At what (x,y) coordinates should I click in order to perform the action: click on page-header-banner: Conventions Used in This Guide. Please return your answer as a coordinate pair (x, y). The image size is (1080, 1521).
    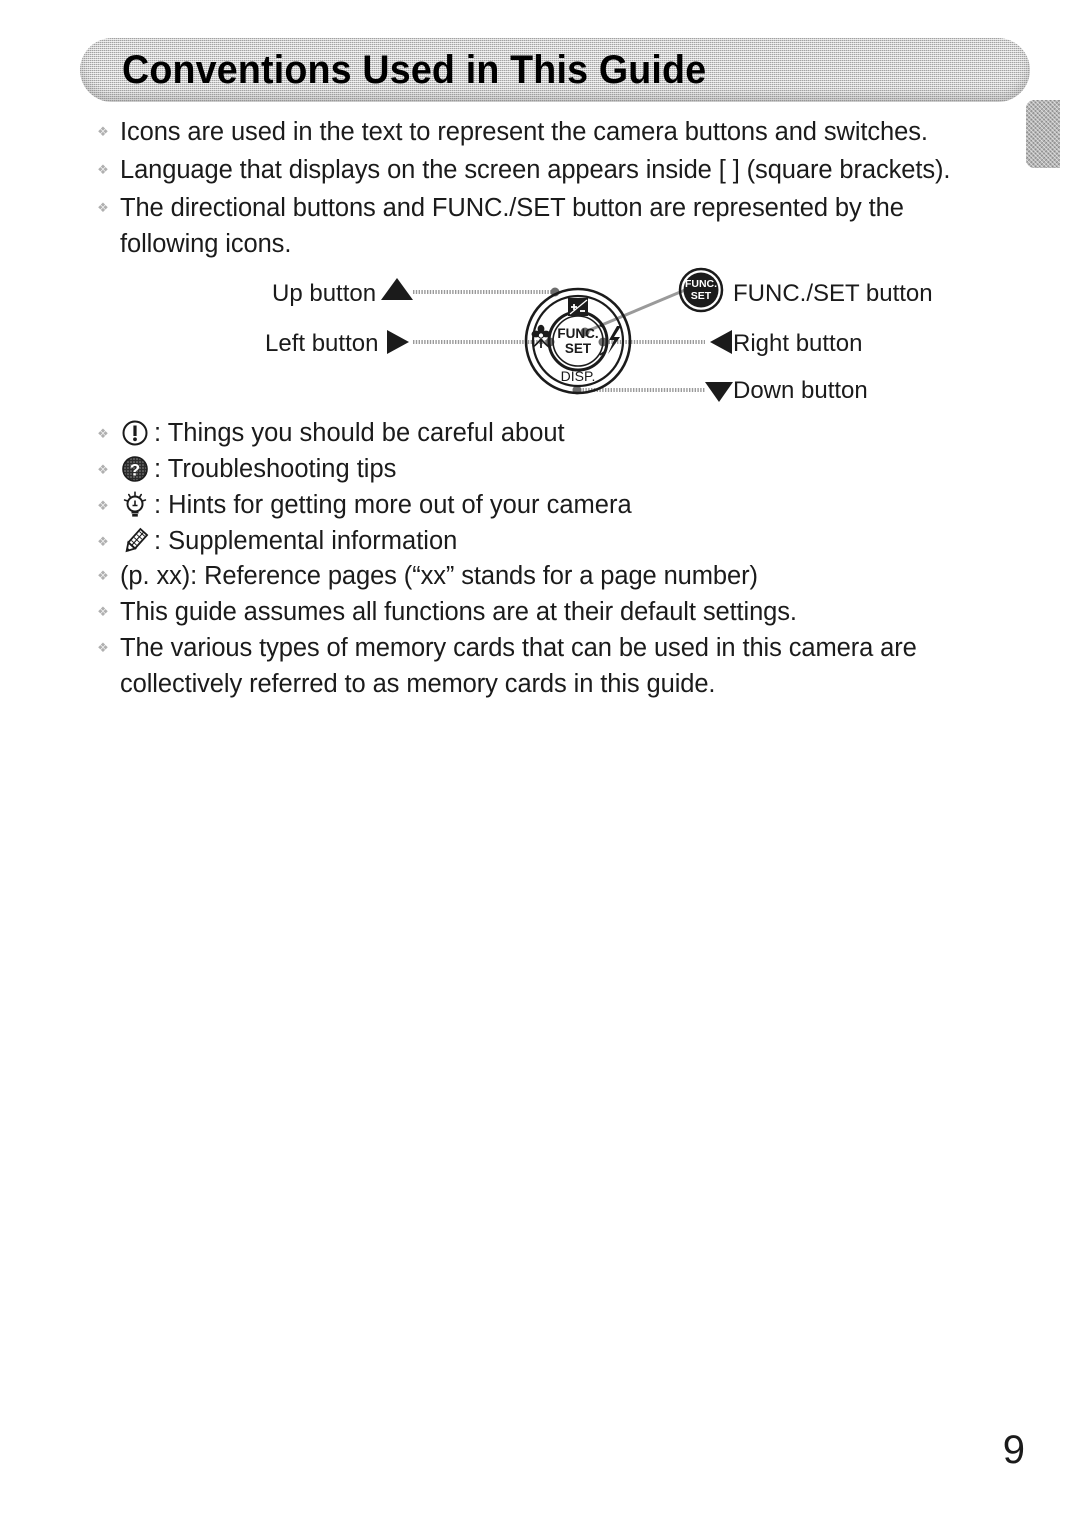
    Looking at the image, I should click on (555, 70).